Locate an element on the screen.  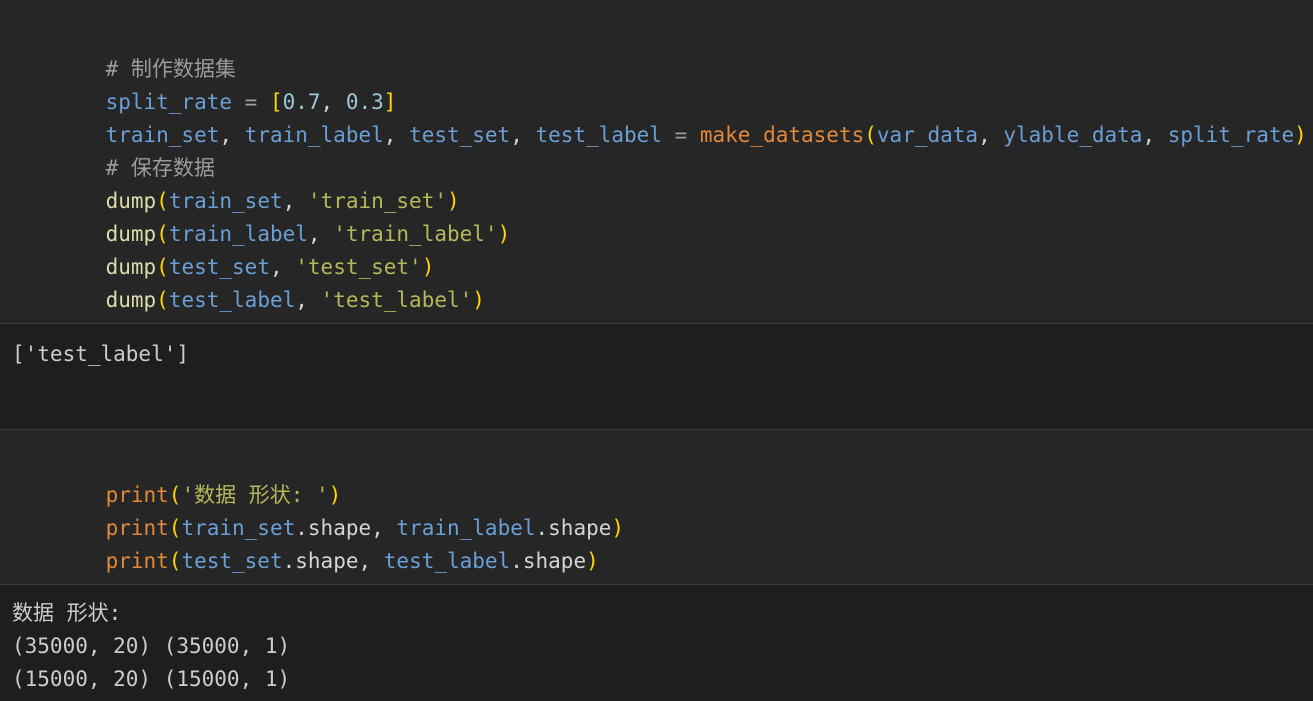
code-line-2: split_rate = [0.7, 0.3] is located at coordinates (251, 102).